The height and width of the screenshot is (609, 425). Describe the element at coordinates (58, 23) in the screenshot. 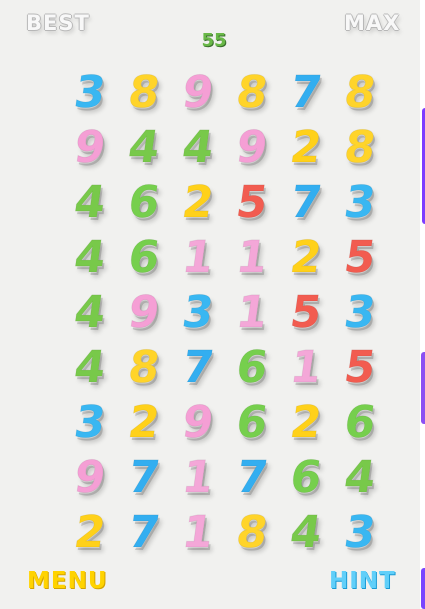

I see `best-label: BEST` at that location.